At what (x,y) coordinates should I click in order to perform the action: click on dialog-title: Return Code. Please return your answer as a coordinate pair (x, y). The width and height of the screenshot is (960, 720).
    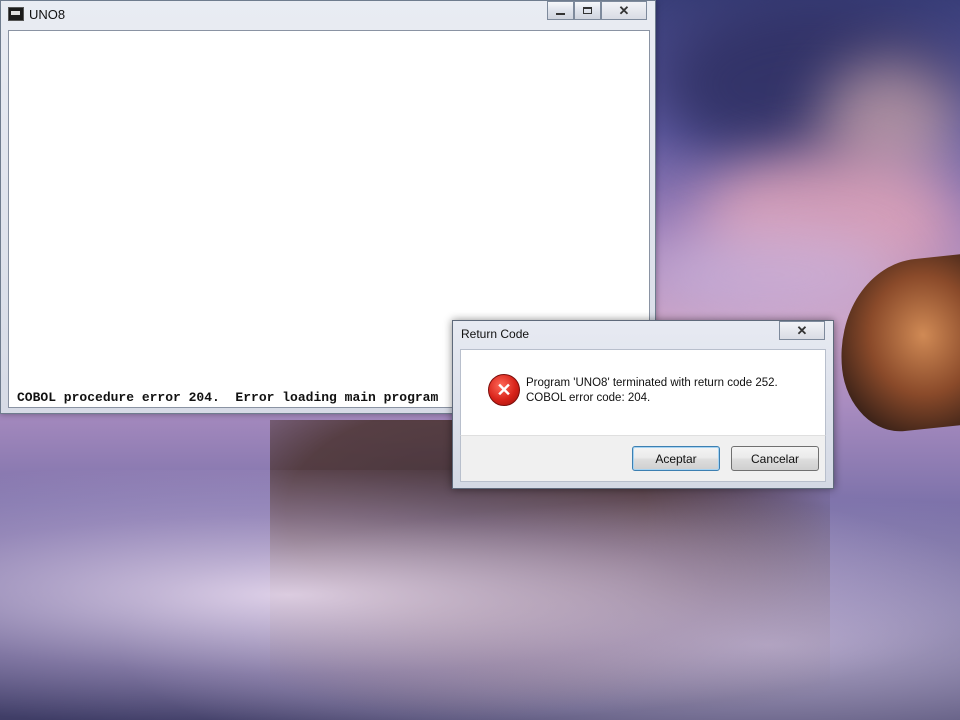
    Looking at the image, I should click on (495, 334).